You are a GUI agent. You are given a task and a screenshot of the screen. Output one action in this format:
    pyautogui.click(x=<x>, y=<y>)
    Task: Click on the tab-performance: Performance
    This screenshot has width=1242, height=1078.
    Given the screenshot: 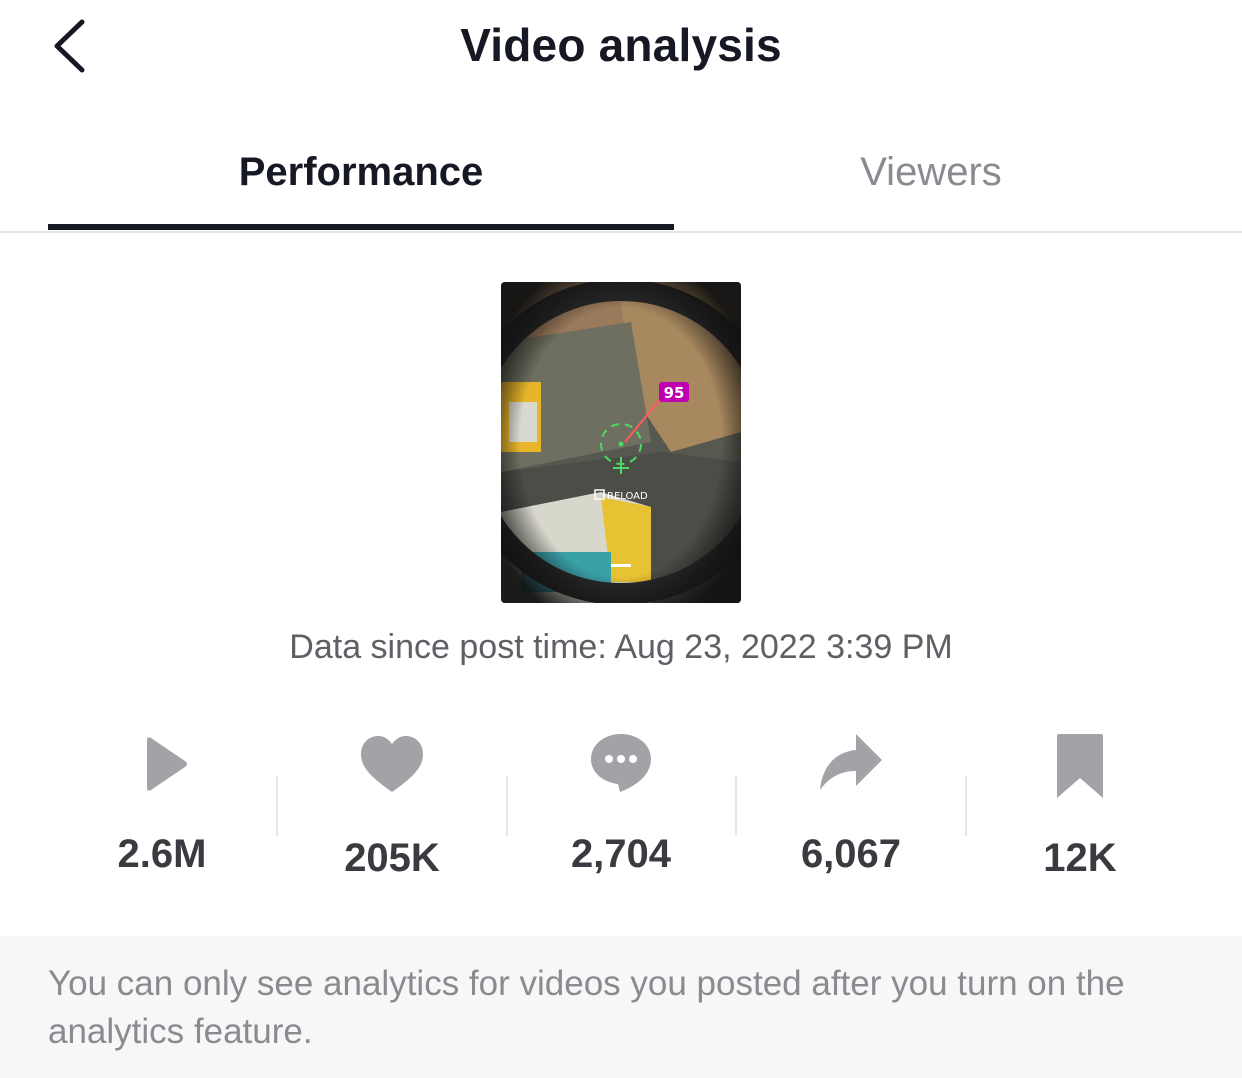 What is the action you would take?
    pyautogui.click(x=361, y=175)
    